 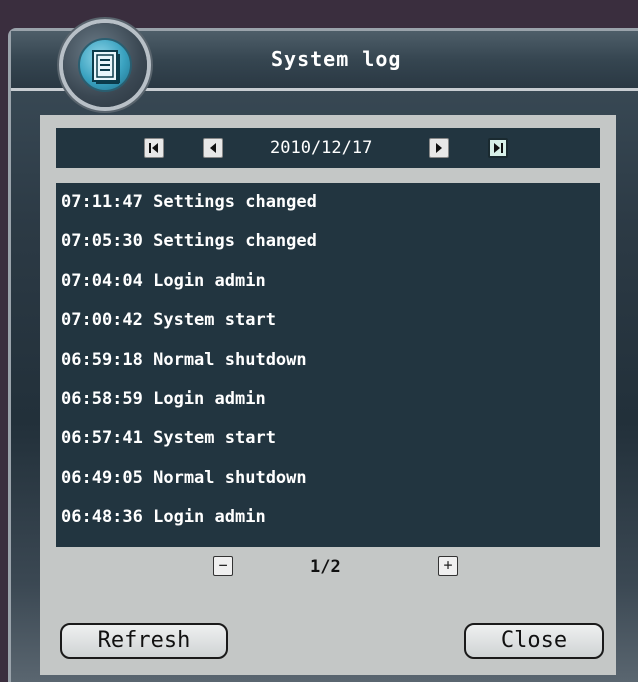 What do you see at coordinates (534, 641) in the screenshot?
I see `close-button: Close` at bounding box center [534, 641].